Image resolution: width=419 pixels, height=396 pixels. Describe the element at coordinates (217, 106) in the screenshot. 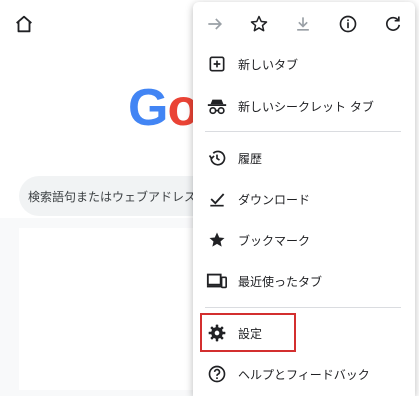

I see `incognito-icon` at that location.